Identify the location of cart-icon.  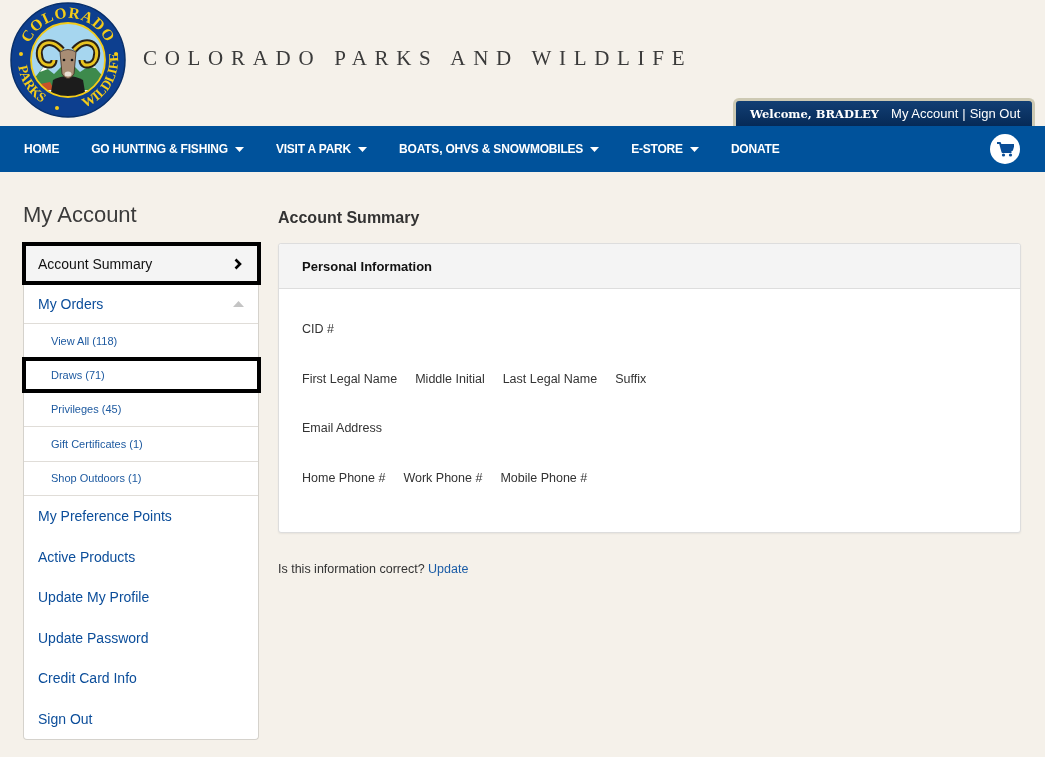
(1005, 149).